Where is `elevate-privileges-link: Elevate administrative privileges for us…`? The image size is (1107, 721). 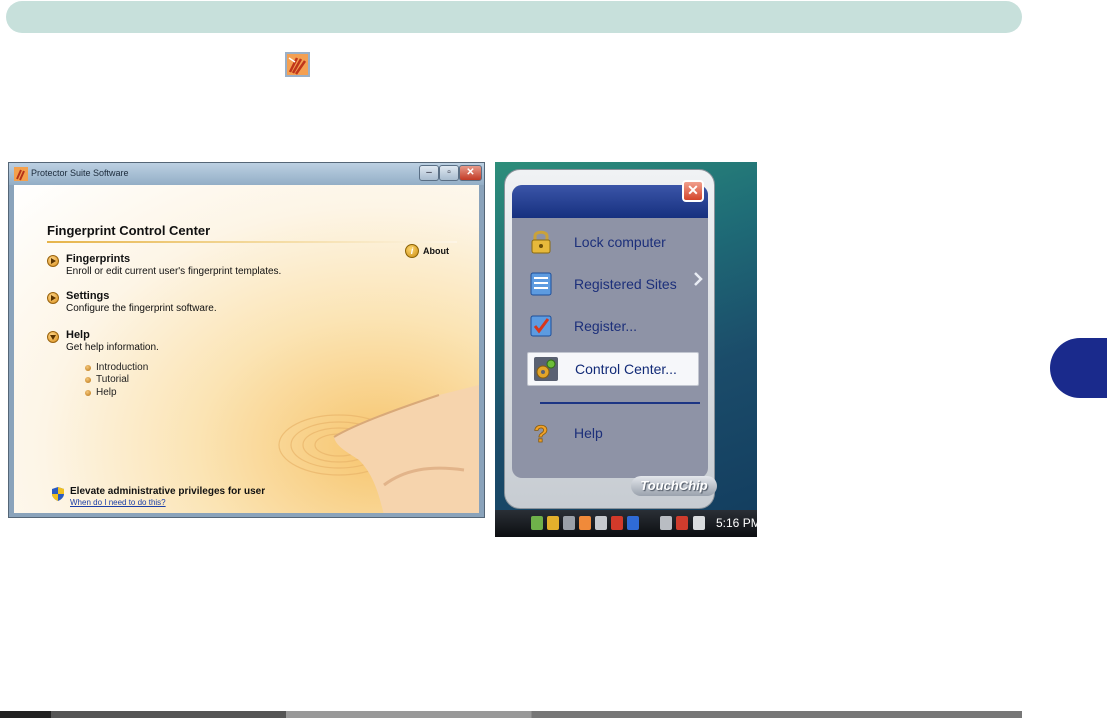 elevate-privileges-link: Elevate administrative privileges for us… is located at coordinates (167, 491).